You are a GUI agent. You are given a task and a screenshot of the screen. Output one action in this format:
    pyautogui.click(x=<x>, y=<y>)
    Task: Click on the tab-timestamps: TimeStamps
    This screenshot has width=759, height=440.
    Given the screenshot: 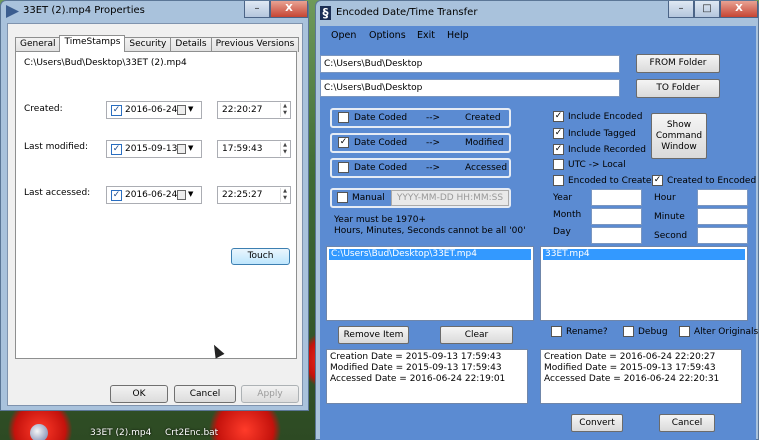 What is the action you would take?
    pyautogui.click(x=92, y=43)
    